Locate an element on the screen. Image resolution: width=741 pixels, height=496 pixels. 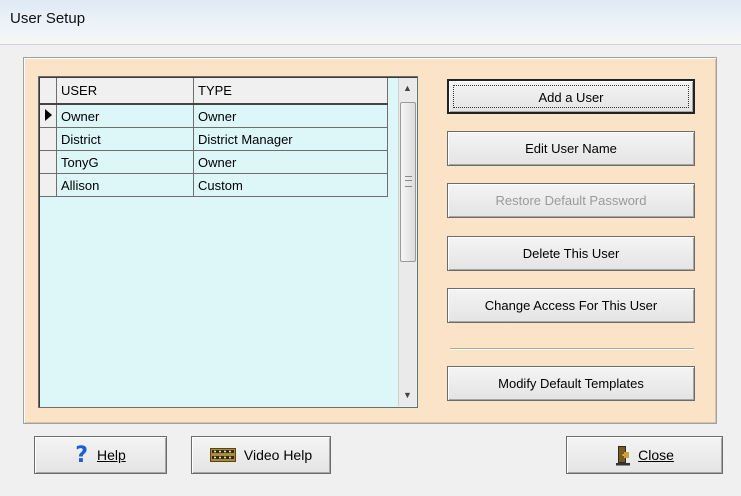
table-row: Owner Owner is located at coordinates (214, 116).